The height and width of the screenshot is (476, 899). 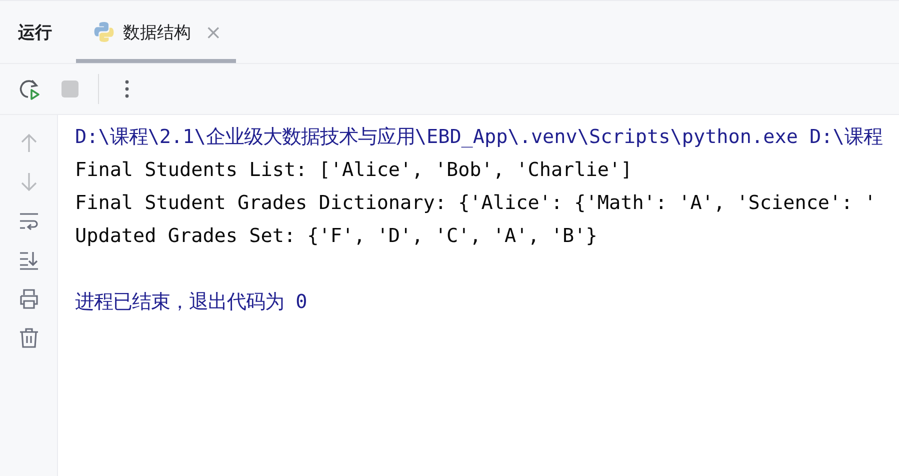 What do you see at coordinates (35, 33) in the screenshot?
I see `panel-title: 运行` at bounding box center [35, 33].